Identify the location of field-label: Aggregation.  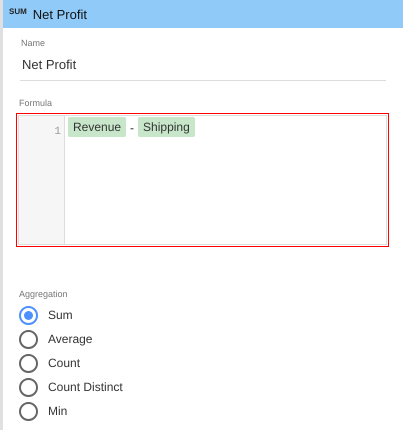
(43, 294).